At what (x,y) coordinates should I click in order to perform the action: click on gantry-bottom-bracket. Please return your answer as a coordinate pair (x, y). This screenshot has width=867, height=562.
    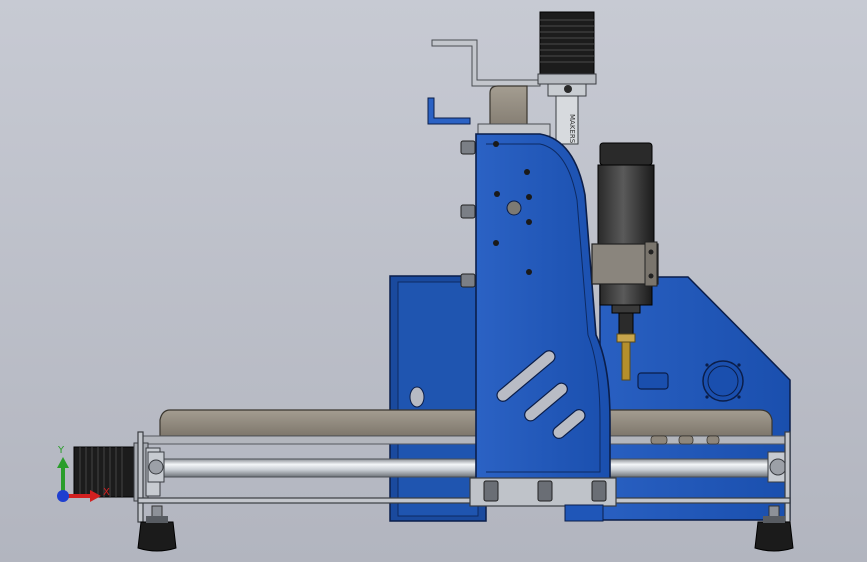
    Looking at the image, I should click on (543, 492).